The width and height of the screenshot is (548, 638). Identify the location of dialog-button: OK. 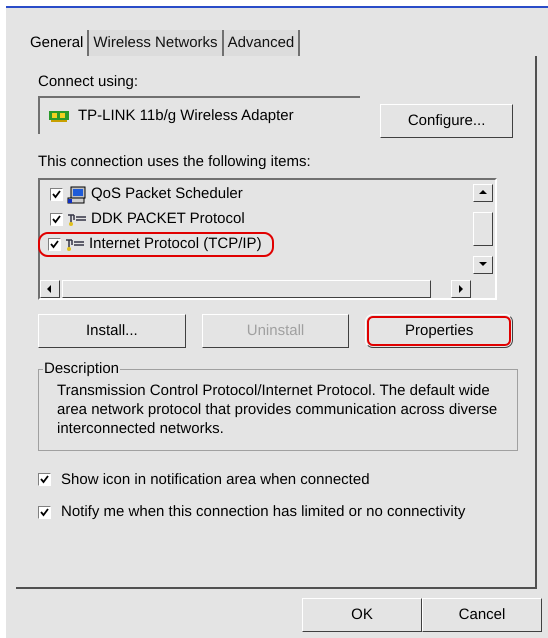
(362, 615).